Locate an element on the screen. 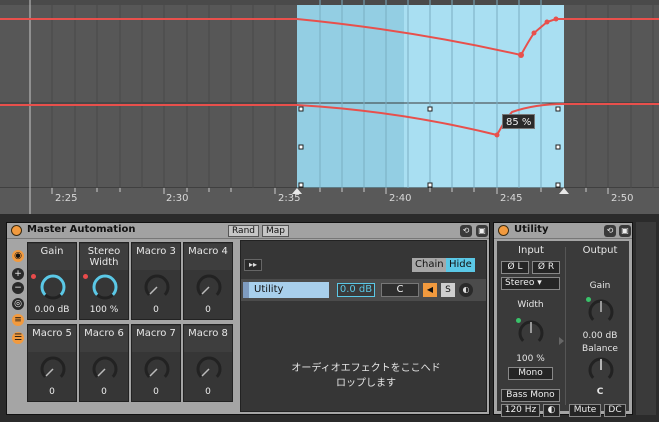  show-chain-list-icon: ≡ is located at coordinates (18, 320).